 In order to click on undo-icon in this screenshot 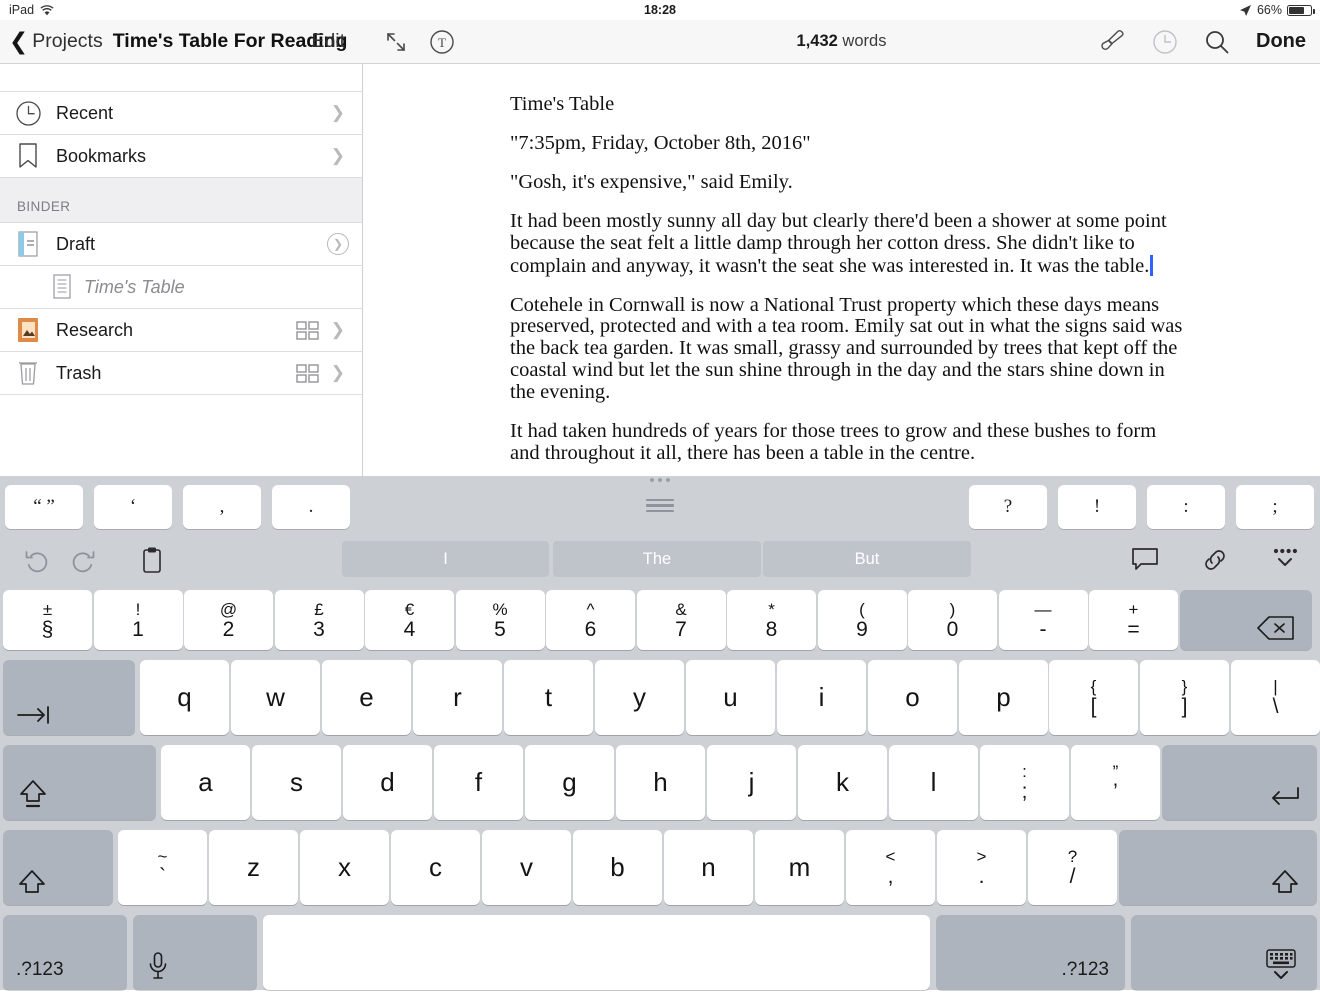, I will do `click(37, 561)`.